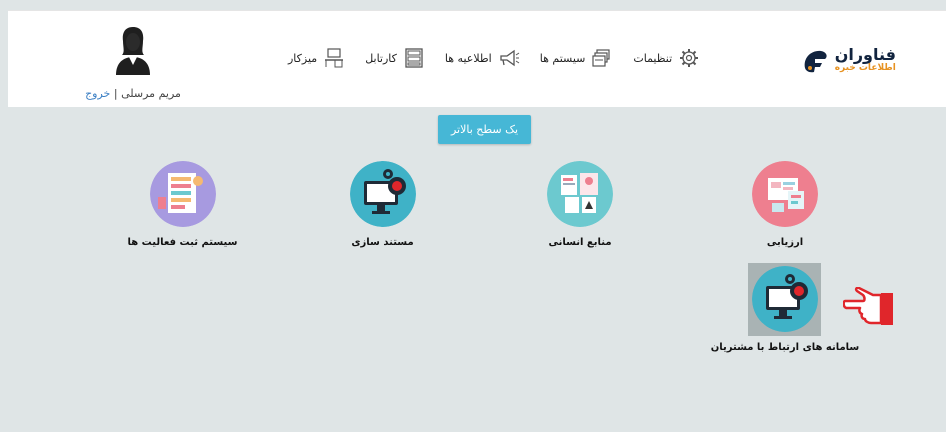 The width and height of the screenshot is (946, 432). Describe the element at coordinates (484, 129) in the screenshot. I see `level-up-button: یک سطح بالاتر` at that location.